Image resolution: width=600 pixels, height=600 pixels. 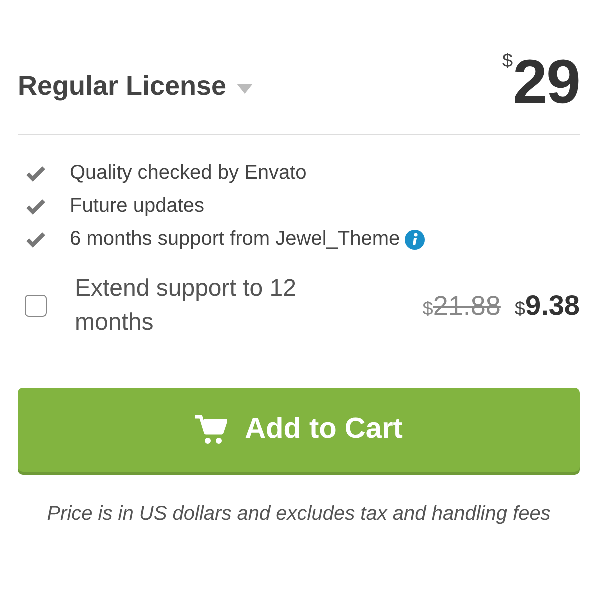 What do you see at coordinates (137, 206) in the screenshot?
I see `feature-text: Future updates` at bounding box center [137, 206].